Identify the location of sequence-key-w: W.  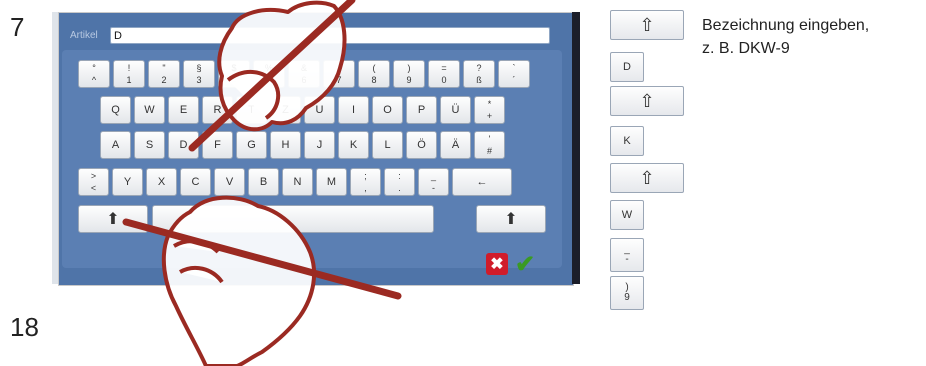
(627, 215).